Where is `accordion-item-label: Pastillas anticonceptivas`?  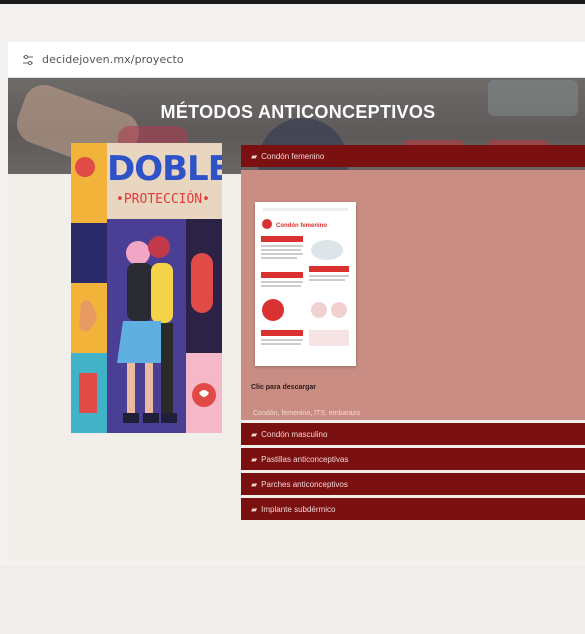
accordion-item-label: Pastillas anticonceptivas is located at coordinates (305, 459).